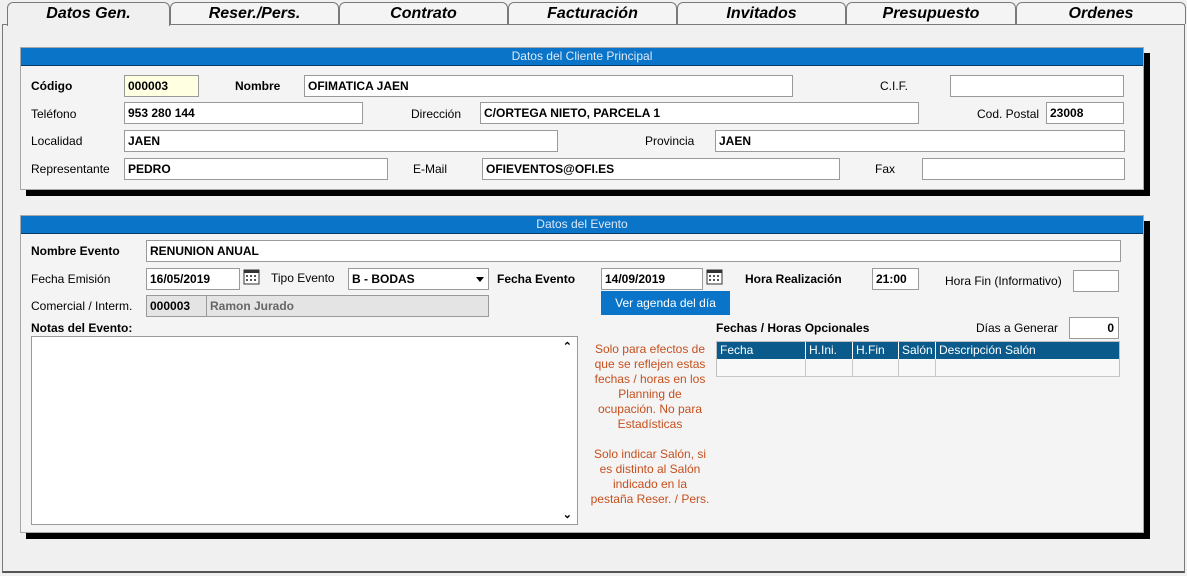 This screenshot has width=1187, height=576. Describe the element at coordinates (665, 303) in the screenshot. I see `ver-agenda-button: Ver agenda del día` at that location.